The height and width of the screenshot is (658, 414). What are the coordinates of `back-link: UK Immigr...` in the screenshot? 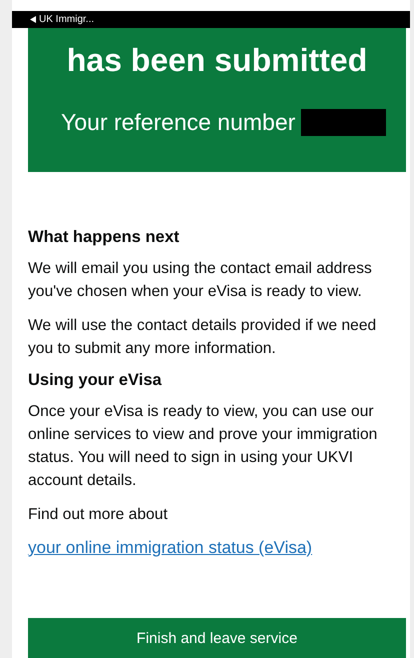 It's located at (66, 19).